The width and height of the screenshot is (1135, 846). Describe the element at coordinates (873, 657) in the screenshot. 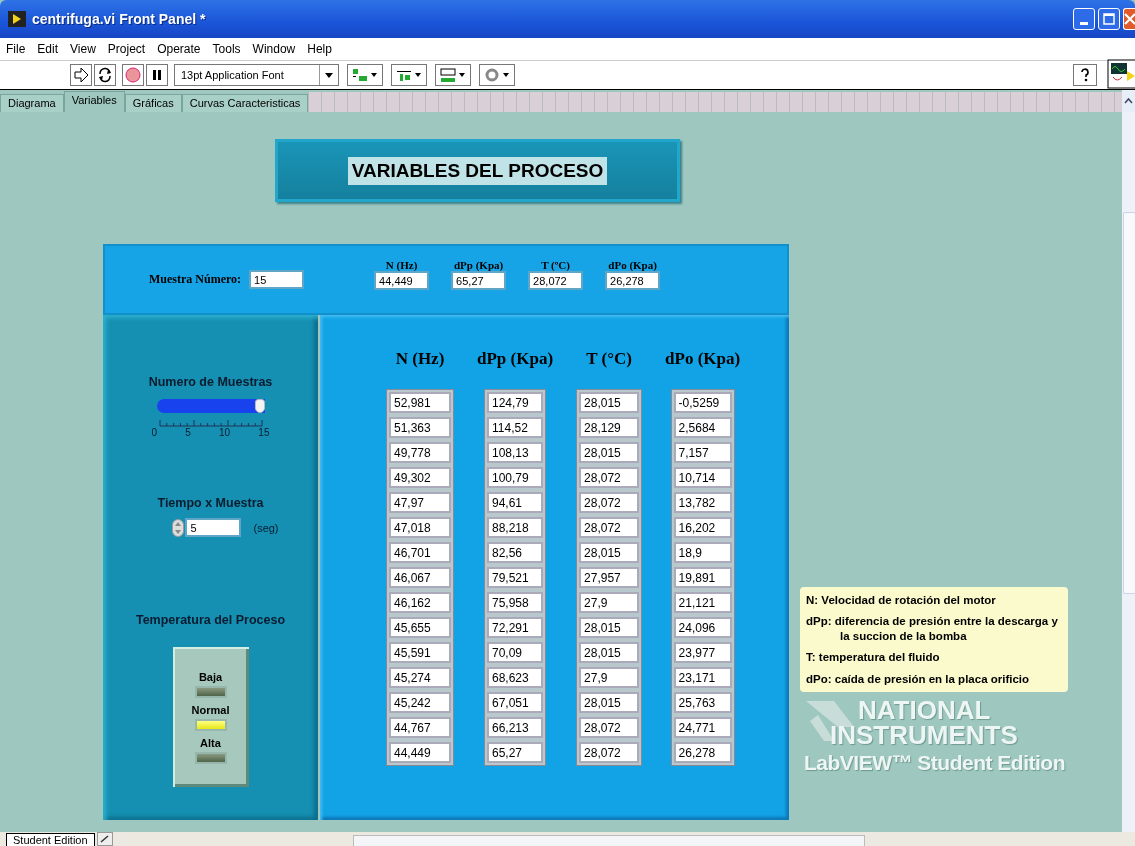

I see `legend-entry: T: temperatura del fluido` at that location.